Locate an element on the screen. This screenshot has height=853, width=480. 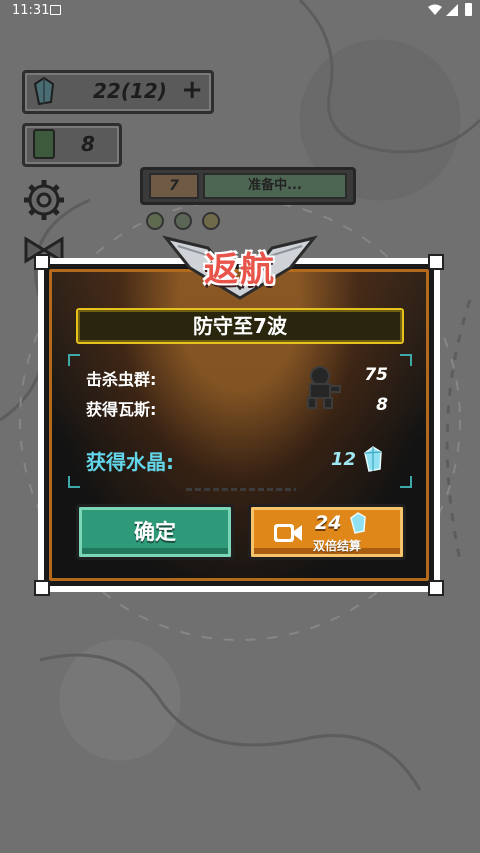
status-time: 11:31 is located at coordinates (31, 10).